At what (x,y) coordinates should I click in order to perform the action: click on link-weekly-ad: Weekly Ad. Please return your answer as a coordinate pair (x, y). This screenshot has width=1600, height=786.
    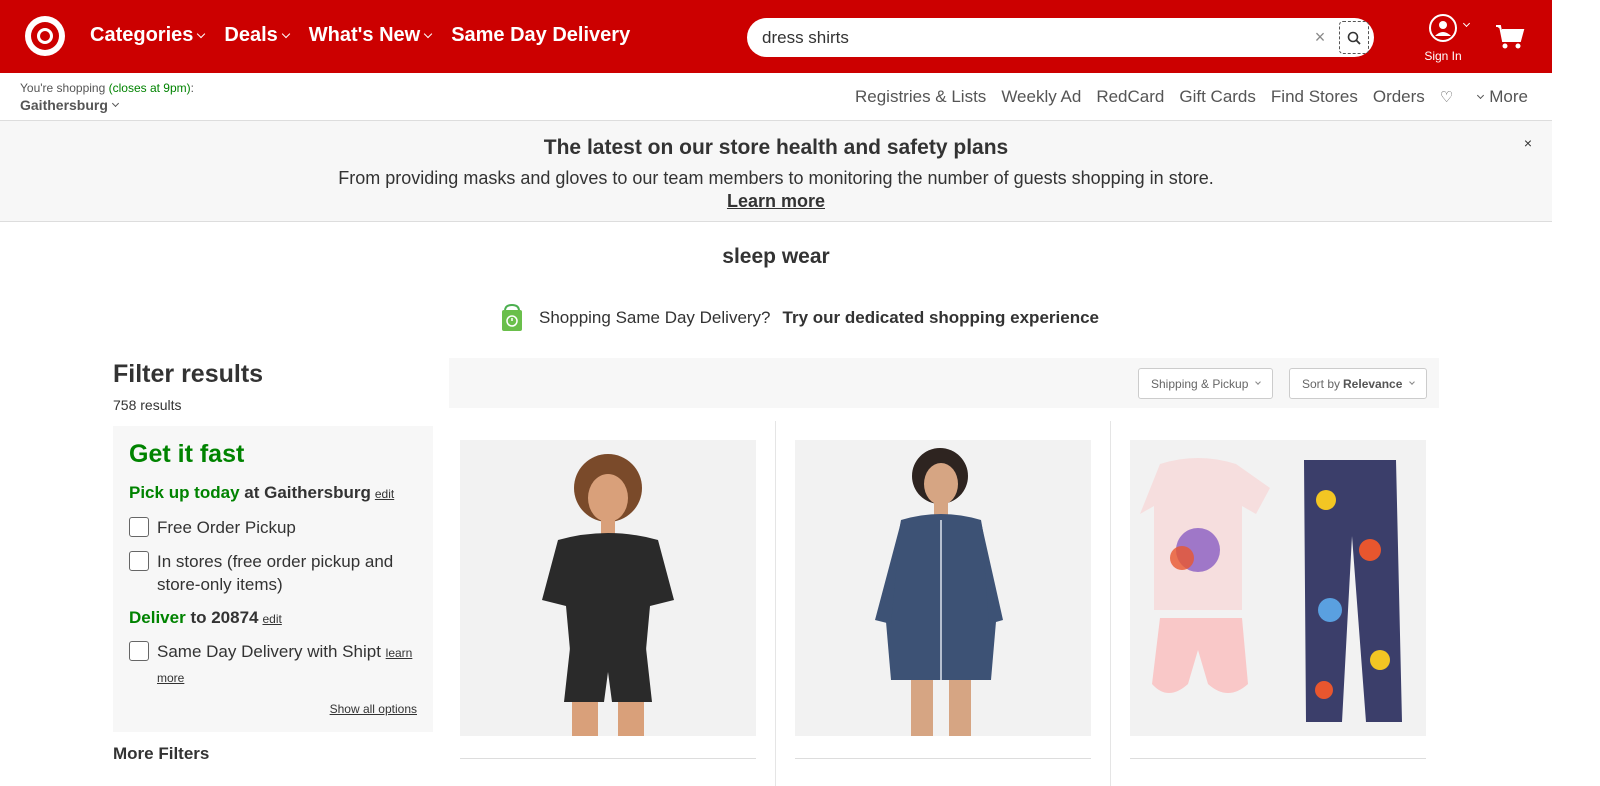
    Looking at the image, I should click on (1041, 97).